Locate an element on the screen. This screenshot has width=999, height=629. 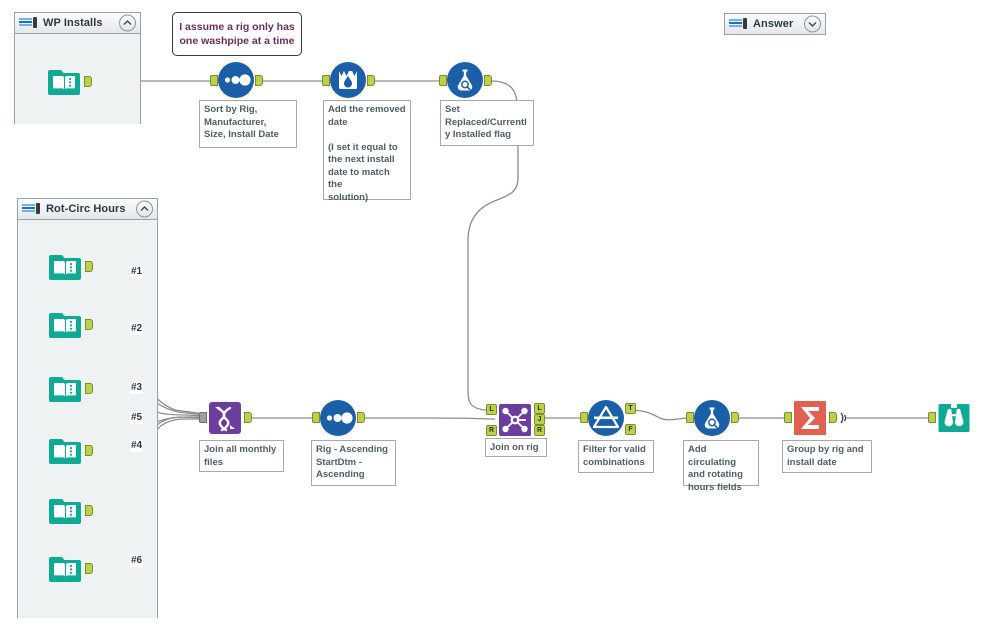
output-anchor-join-right: R is located at coordinates (539, 430).